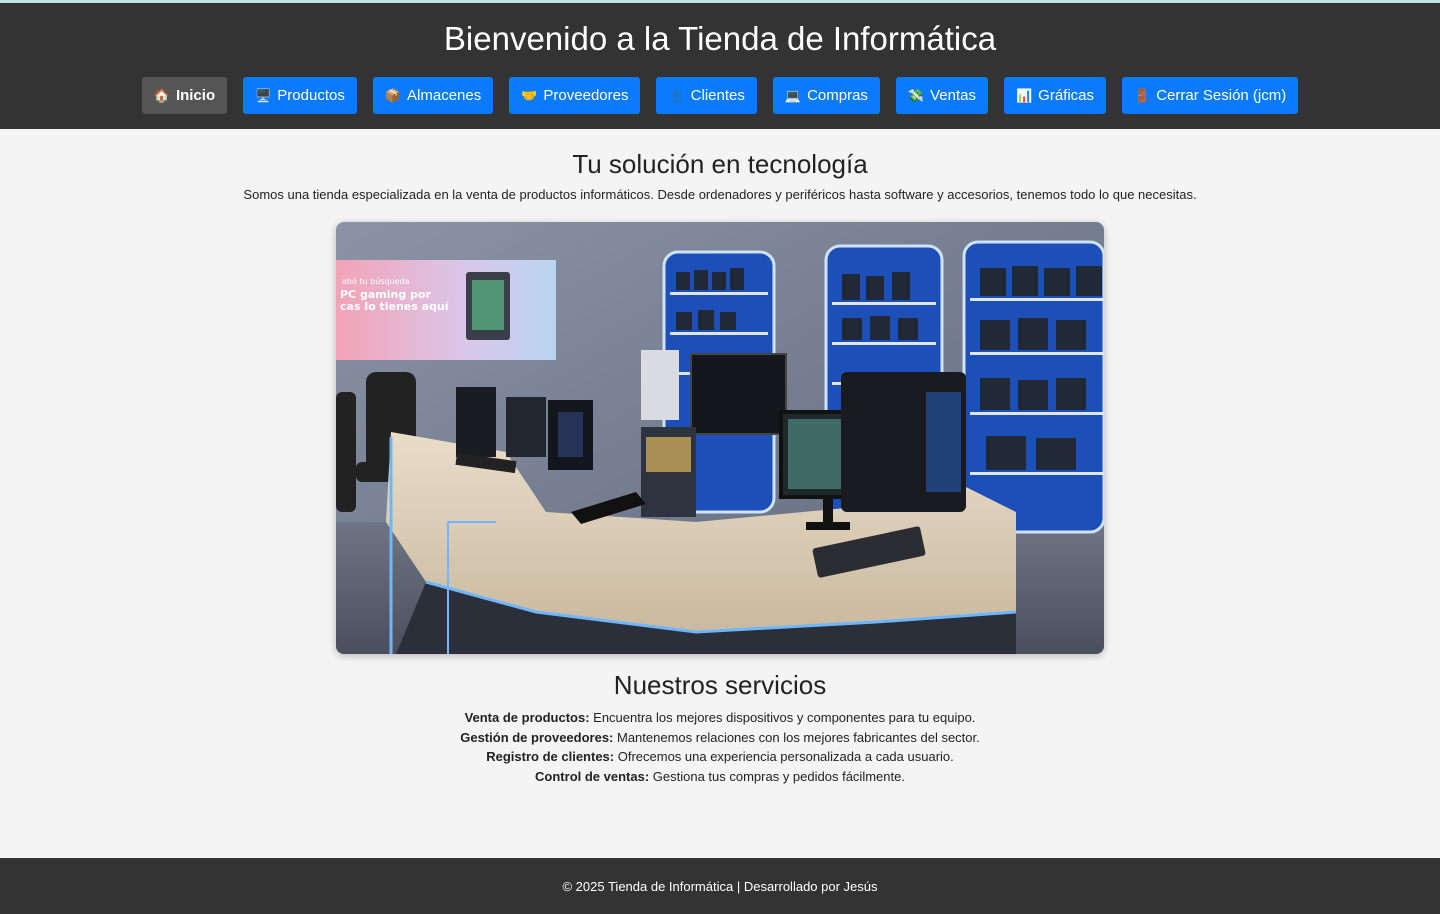 This screenshot has width=1440, height=914. What do you see at coordinates (720, 164) in the screenshot?
I see `section-heading: Tu solución en tecnología` at bounding box center [720, 164].